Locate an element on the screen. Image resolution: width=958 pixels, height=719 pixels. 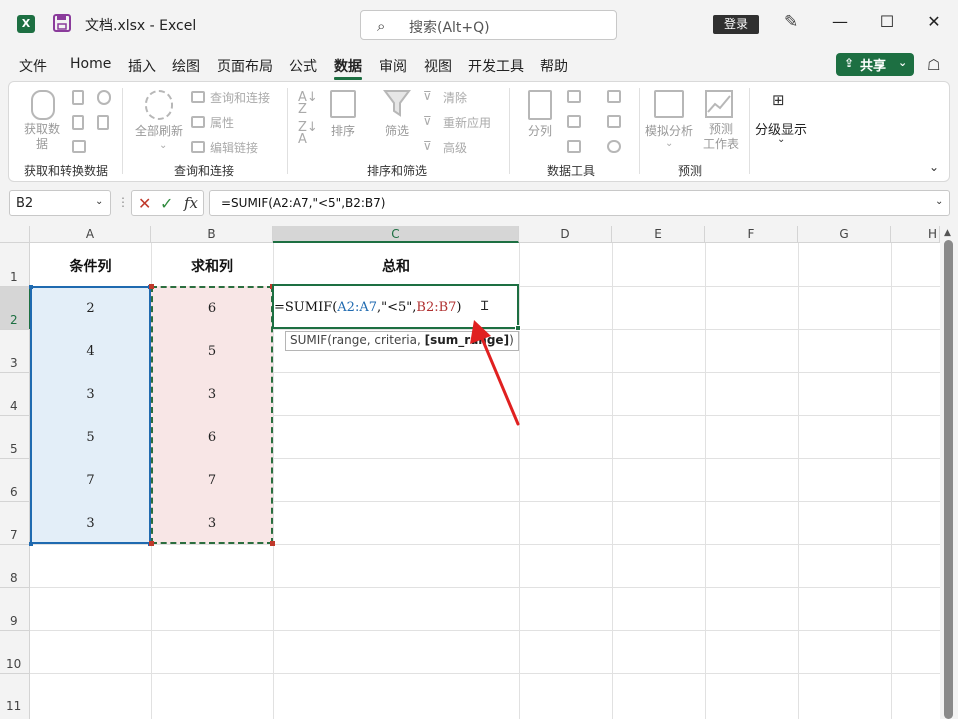
function-tooltip: SUMIF(range, criteria, [sum_range]) is located at coordinates (402, 341).